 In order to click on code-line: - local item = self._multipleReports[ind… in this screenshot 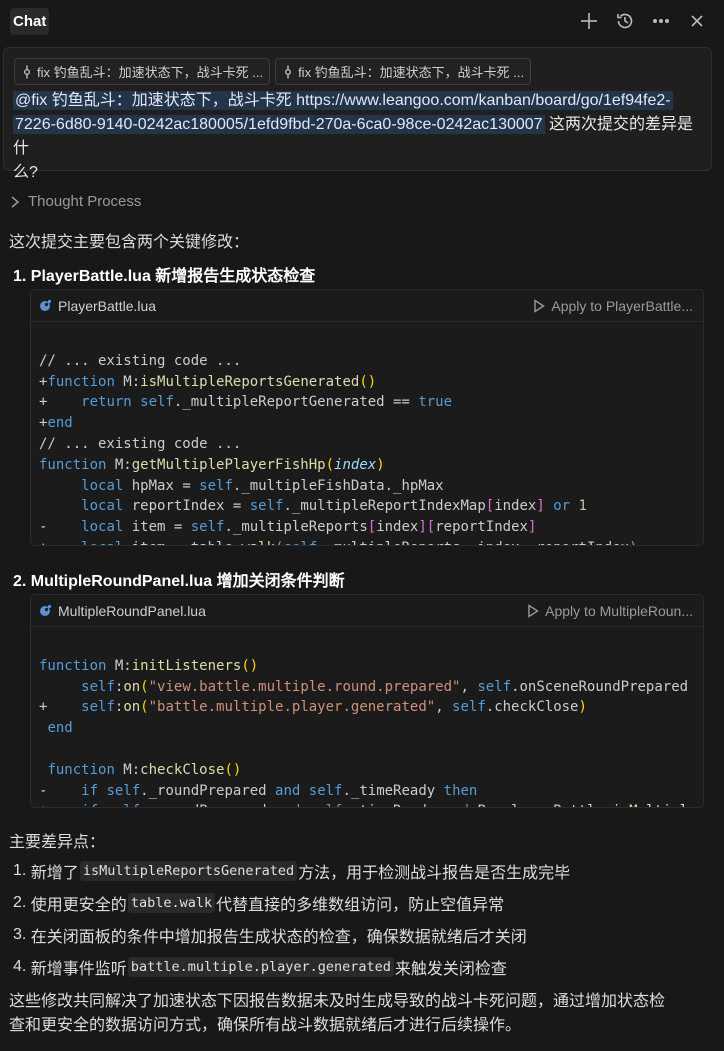, I will do `click(288, 527)`.